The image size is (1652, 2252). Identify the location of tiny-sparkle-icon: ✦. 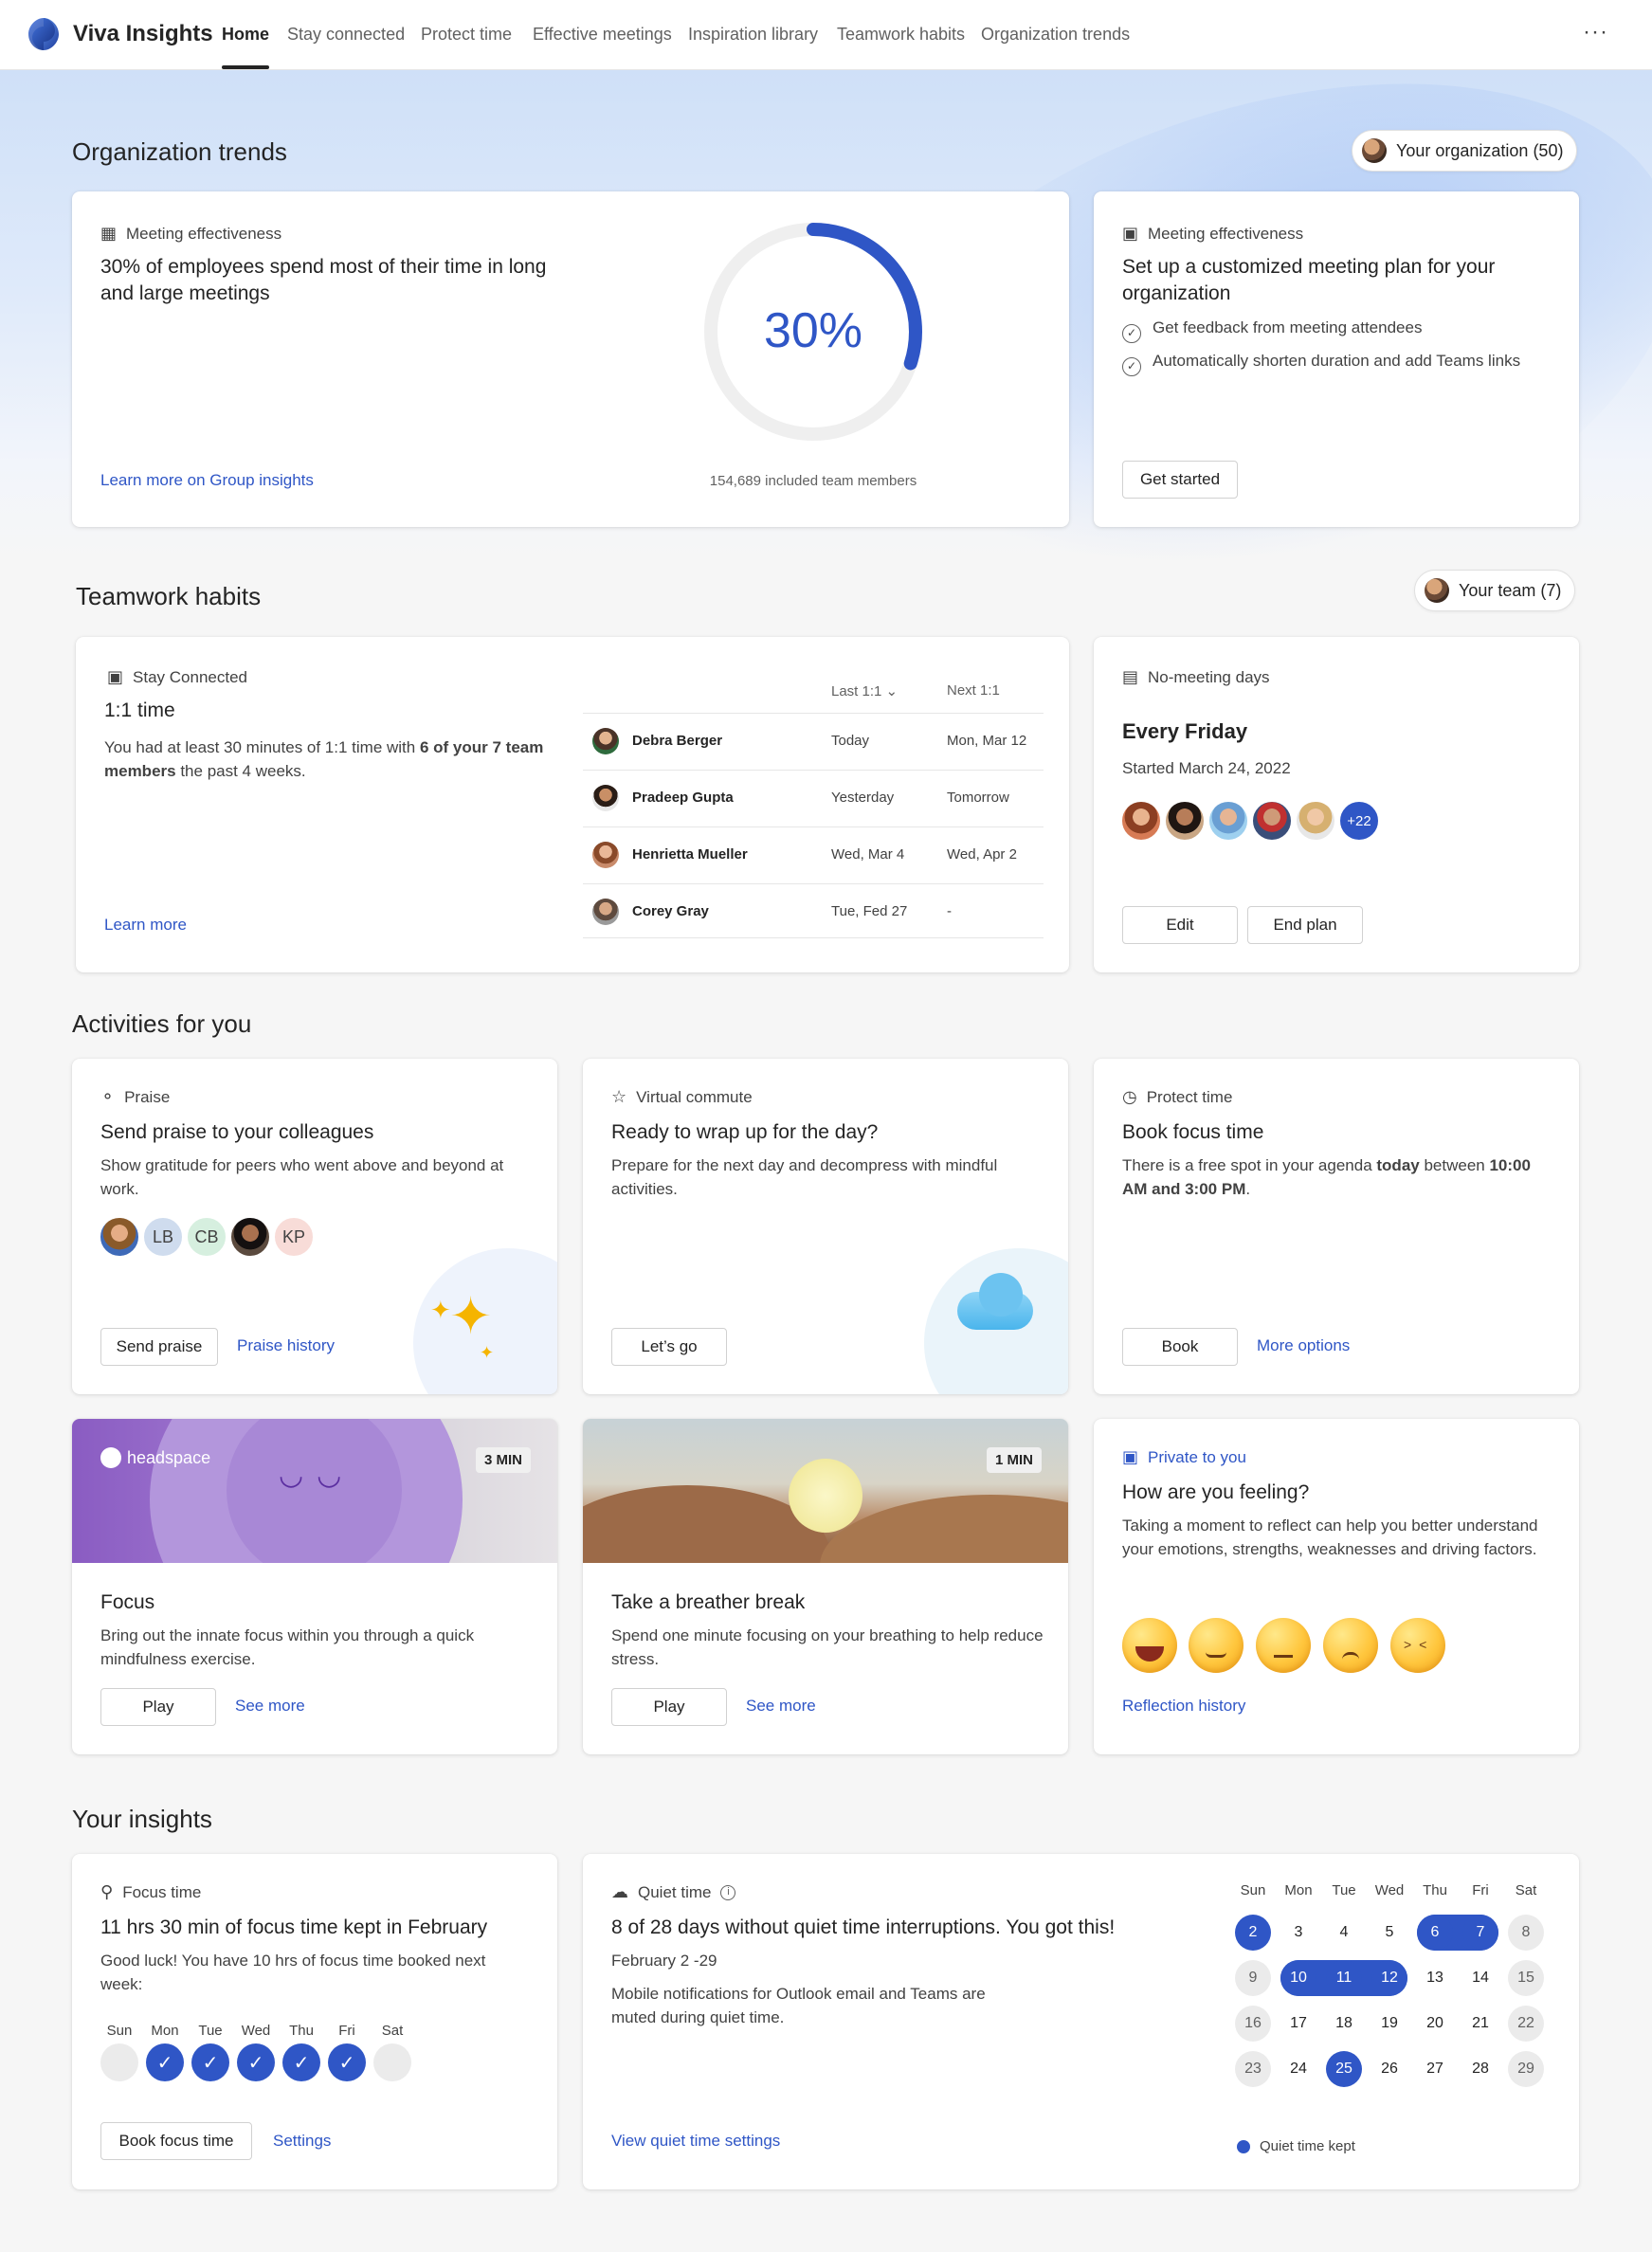
(487, 1352).